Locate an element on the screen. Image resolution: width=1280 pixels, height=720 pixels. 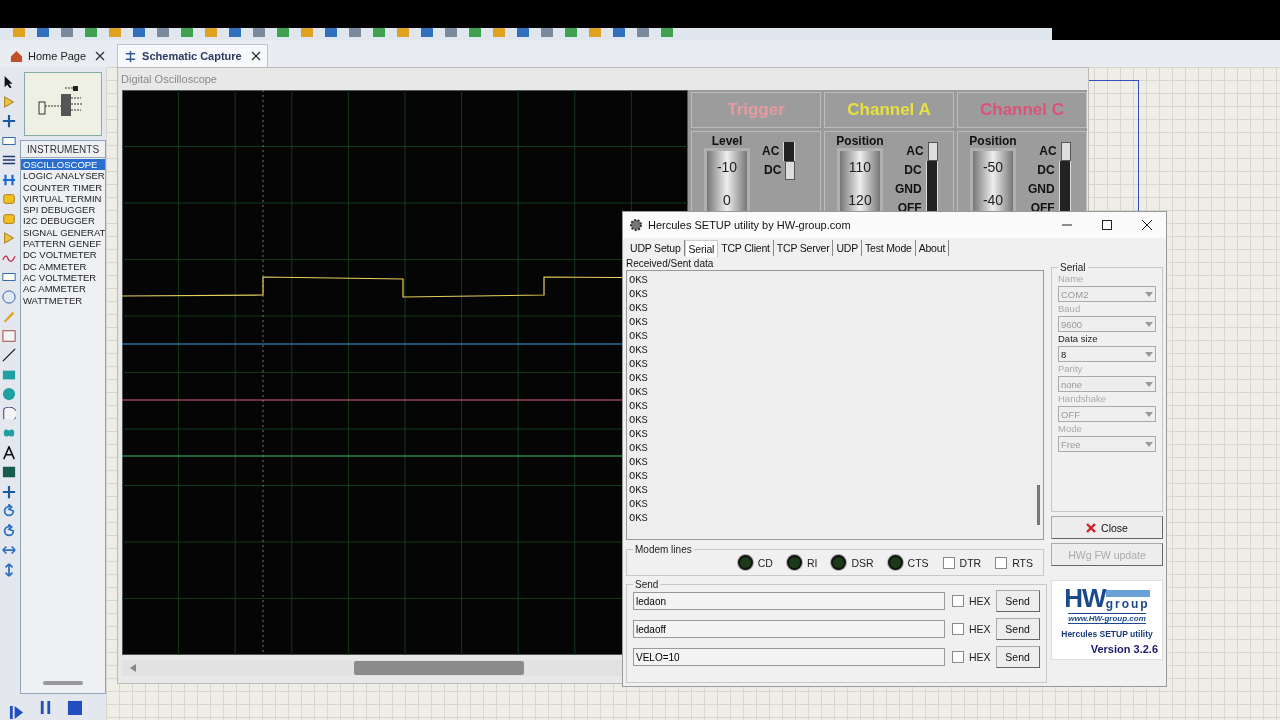
bus-icon is located at coordinates (9, 179).